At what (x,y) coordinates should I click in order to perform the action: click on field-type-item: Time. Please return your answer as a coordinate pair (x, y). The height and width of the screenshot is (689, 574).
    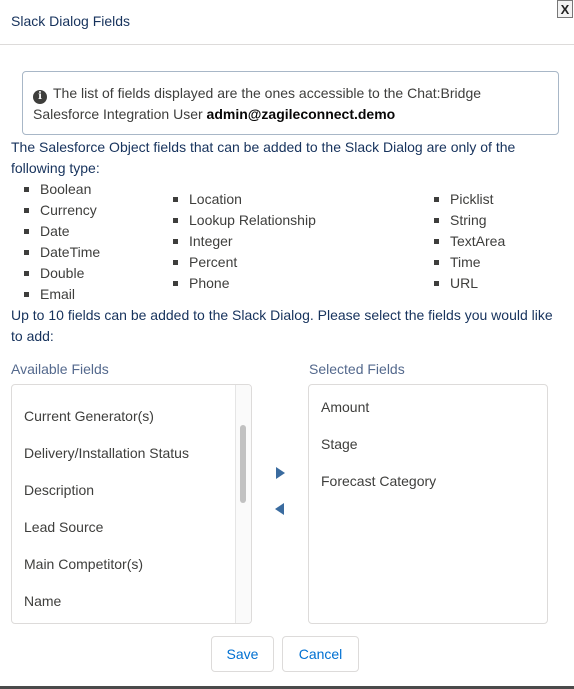
    Looking at the image, I should click on (468, 262).